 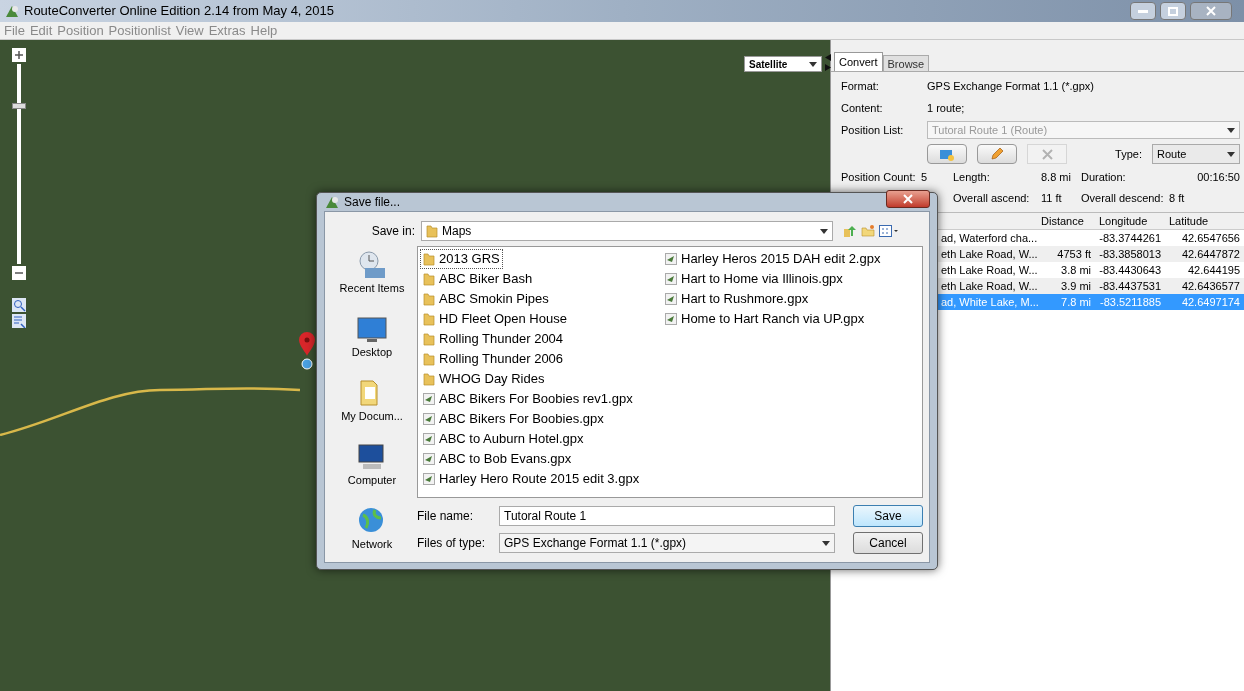 I want to click on field-label: Position List:, so click(x=873, y=130).